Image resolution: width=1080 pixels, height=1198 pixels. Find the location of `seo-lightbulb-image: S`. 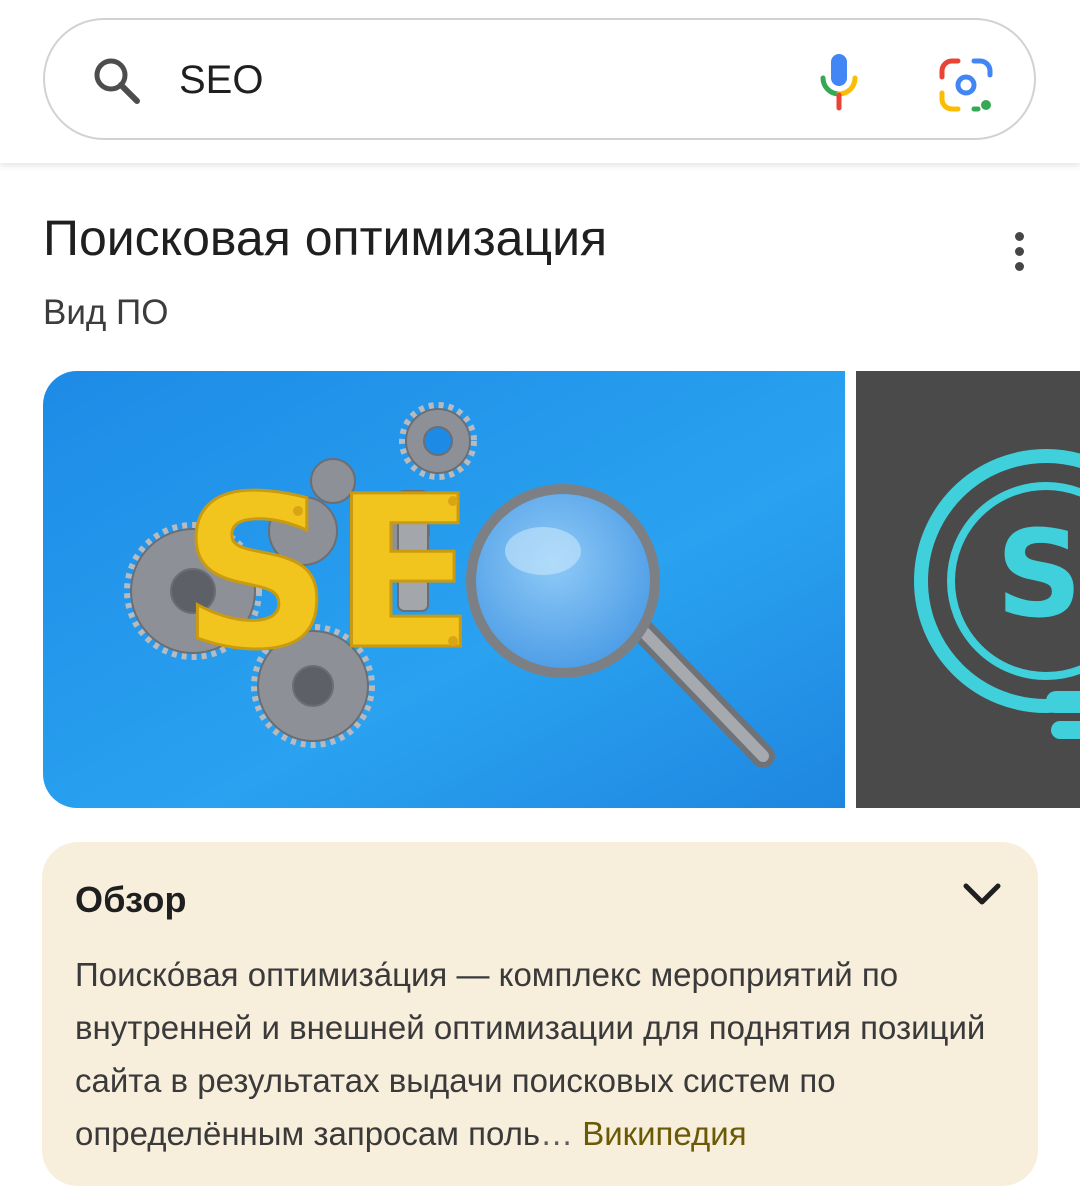

seo-lightbulb-image: S is located at coordinates (968, 589).